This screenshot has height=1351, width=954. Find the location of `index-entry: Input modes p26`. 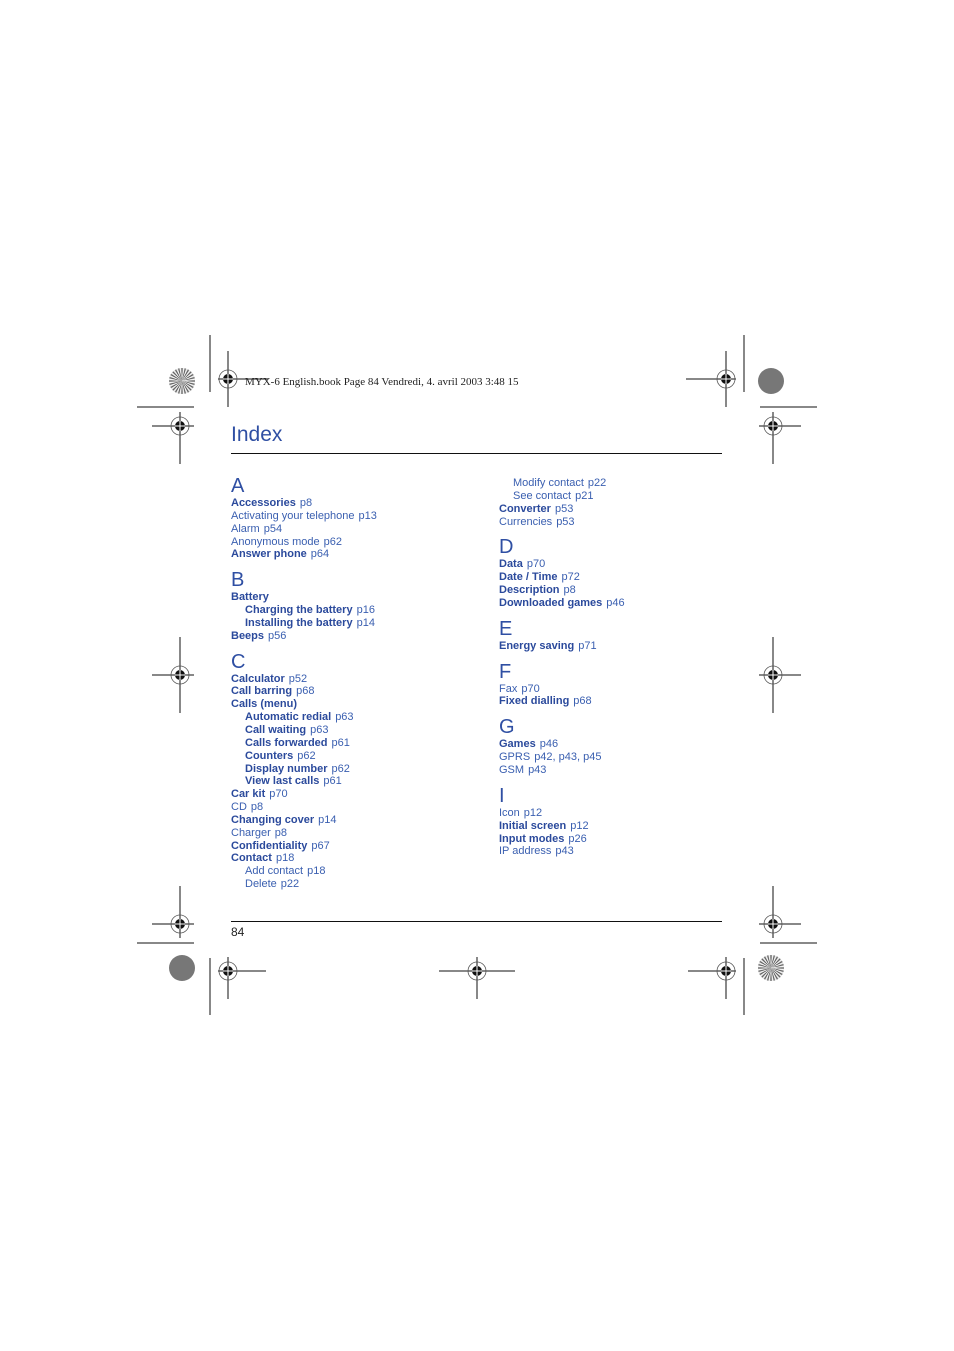

index-entry: Input modes p26 is located at coordinates (629, 839).